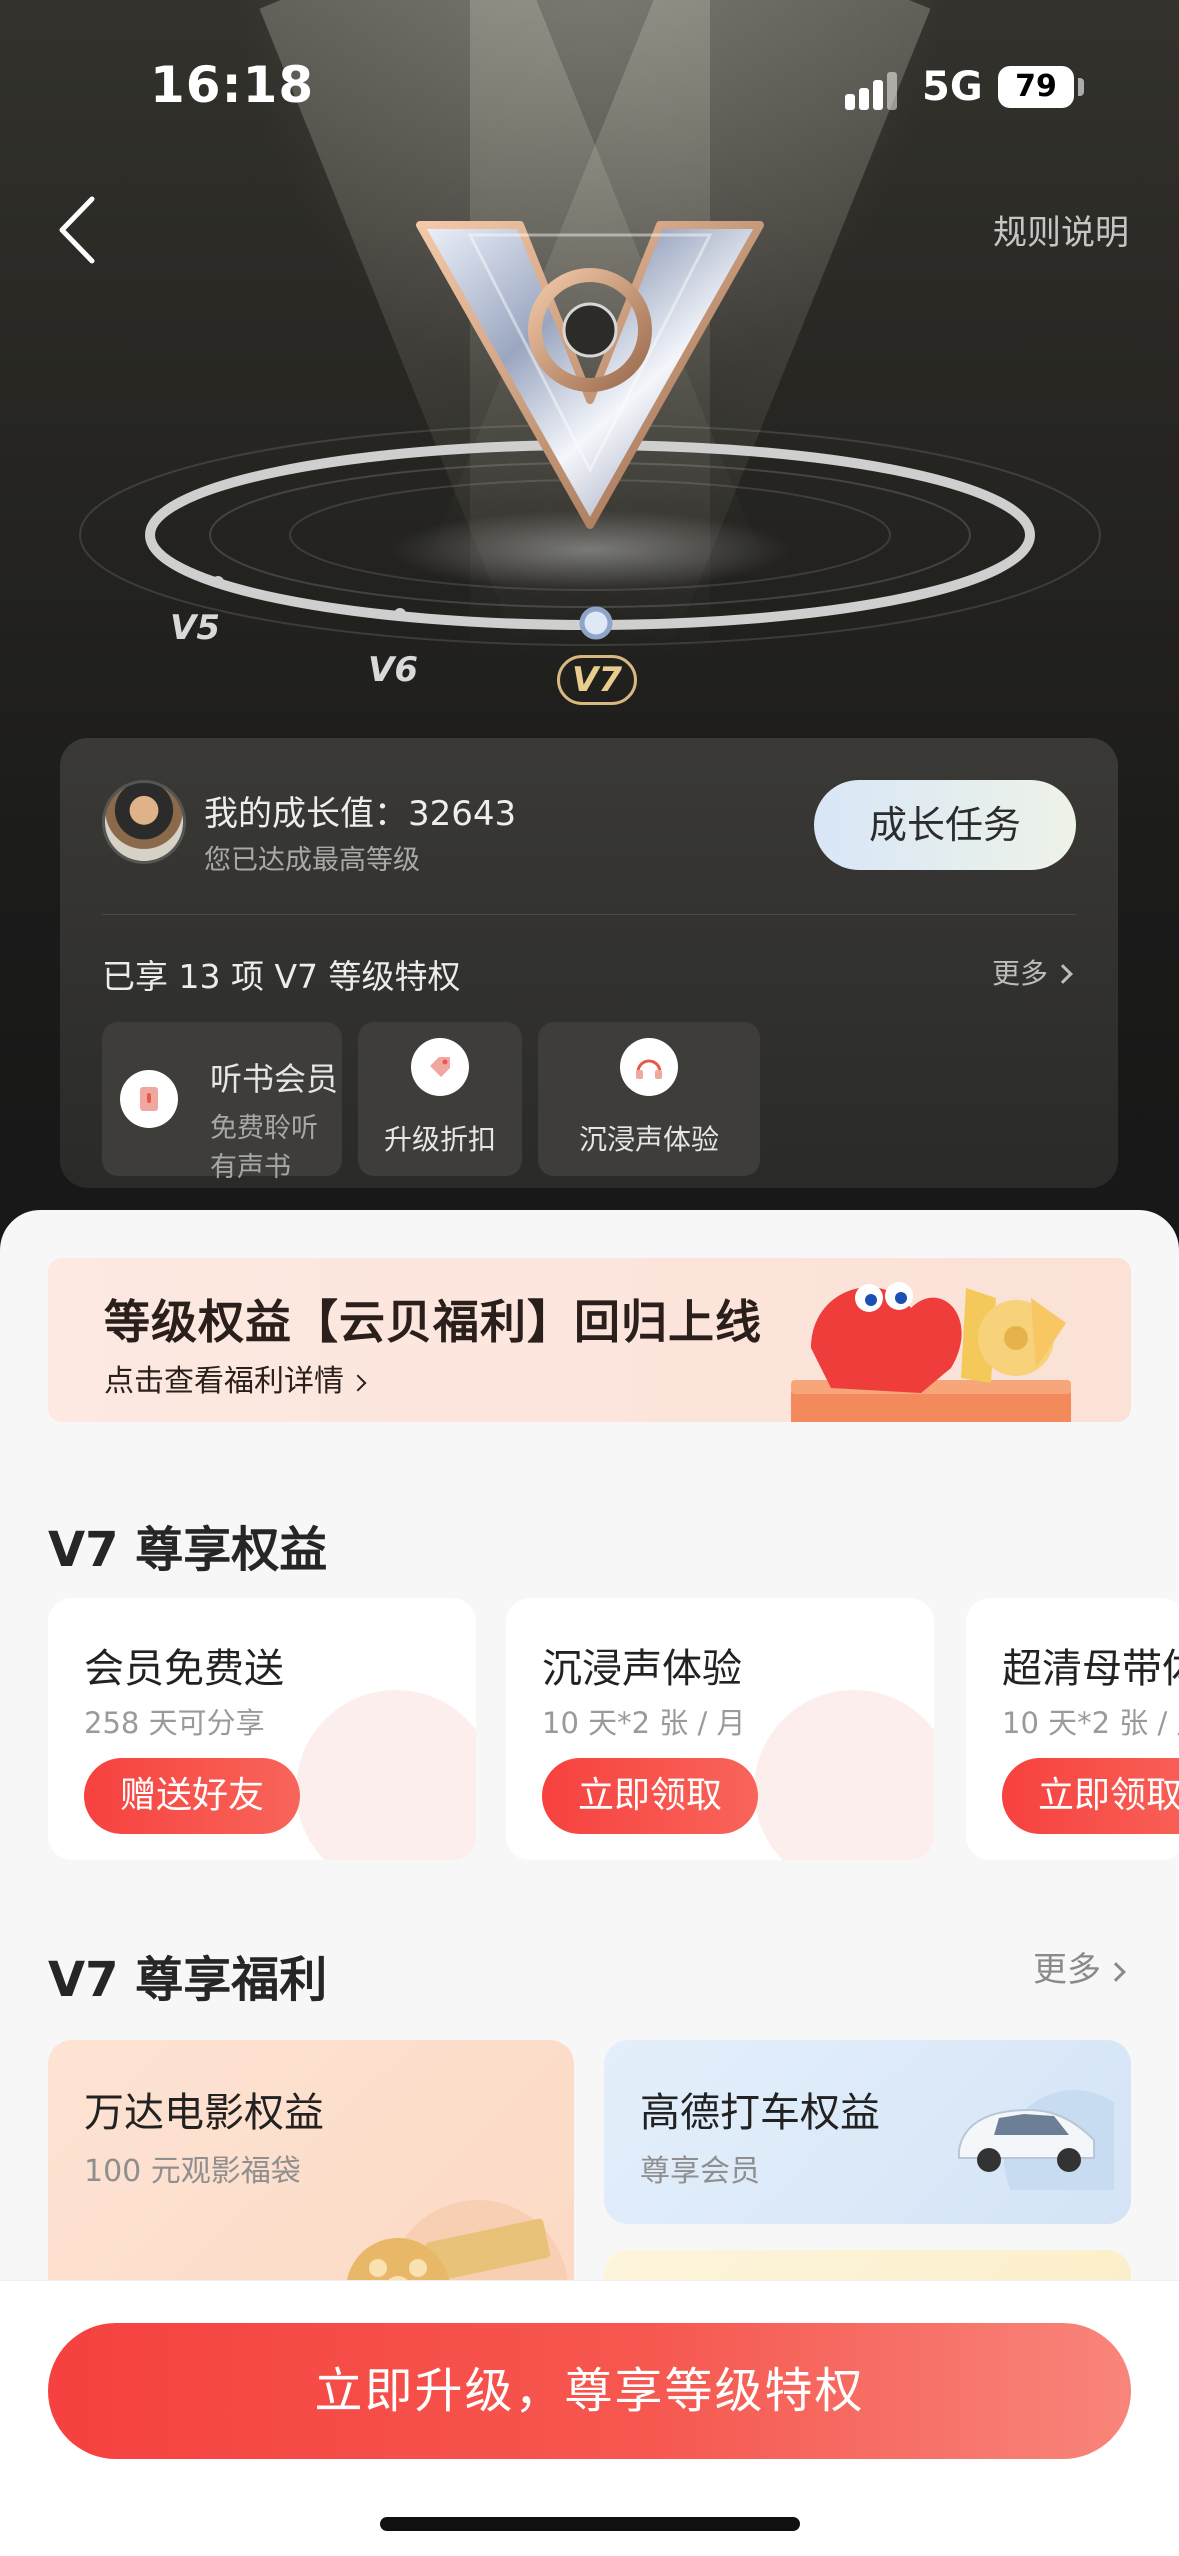 Image resolution: width=1179 pixels, height=2556 pixels. I want to click on benefit-subtitle: 258 天可分享, so click(174, 1723).